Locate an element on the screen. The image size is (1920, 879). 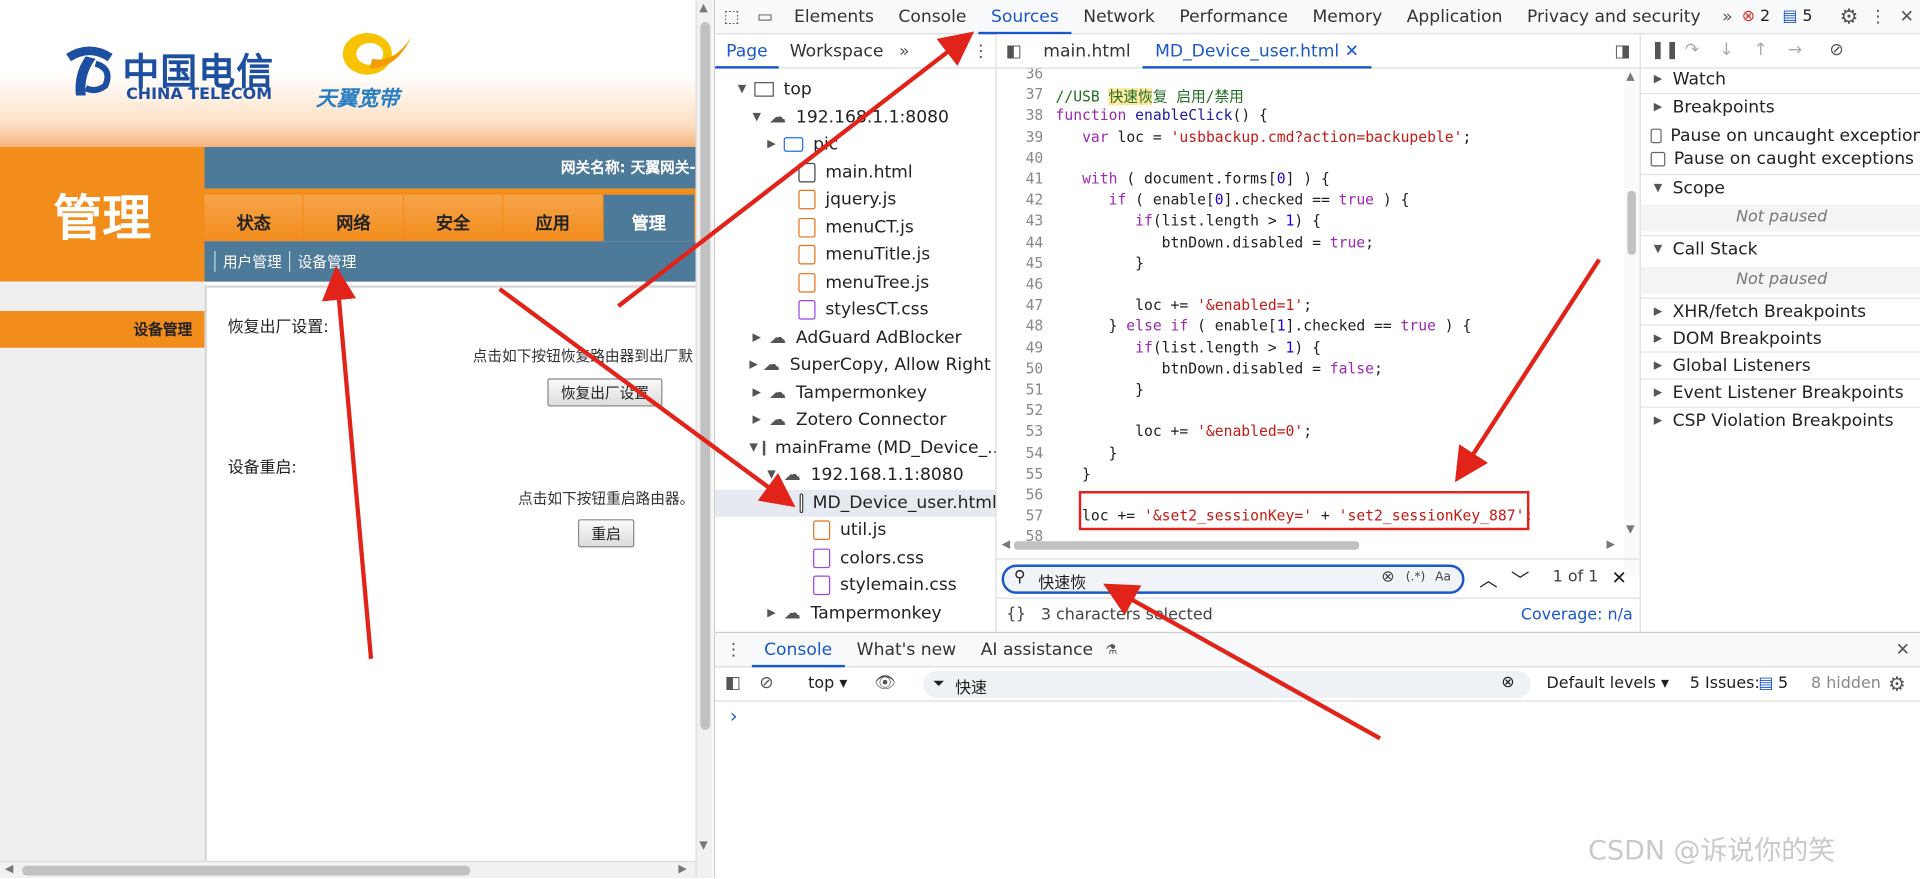
drawer-tab-console: Console is located at coordinates (798, 649).